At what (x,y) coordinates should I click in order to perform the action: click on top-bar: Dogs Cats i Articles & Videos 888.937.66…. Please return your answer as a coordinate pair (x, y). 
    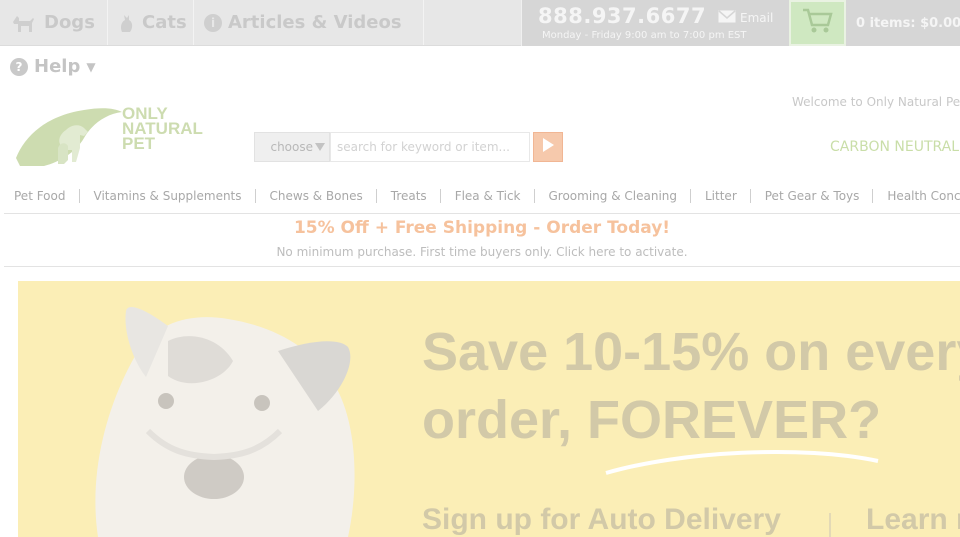
    Looking at the image, I should click on (480, 23).